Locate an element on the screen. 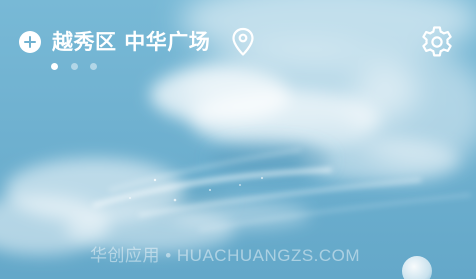 The image size is (476, 279). map-pin-icon is located at coordinates (243, 42).